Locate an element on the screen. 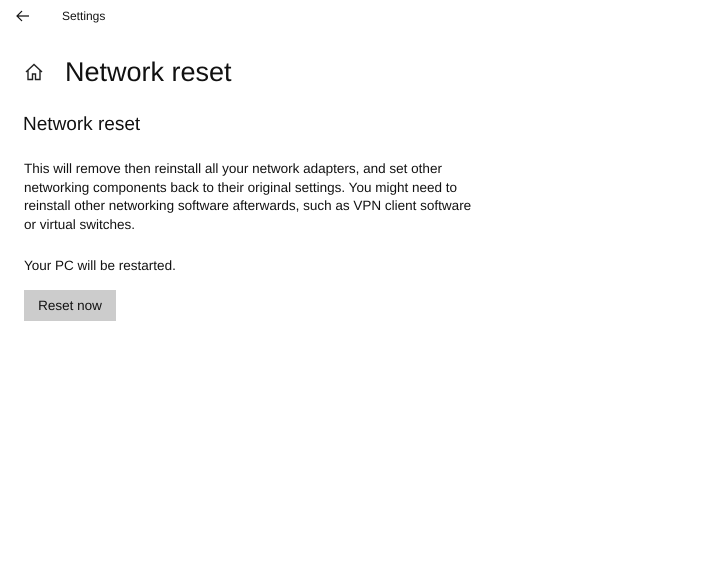 The width and height of the screenshot is (705, 570). description-text: This will remove then reinstall all your network adapters, and set other networking components back to their original settings. You might need to reinstall other networking software afterwards, such as VPN client software or virtual switches. is located at coordinates (248, 197).